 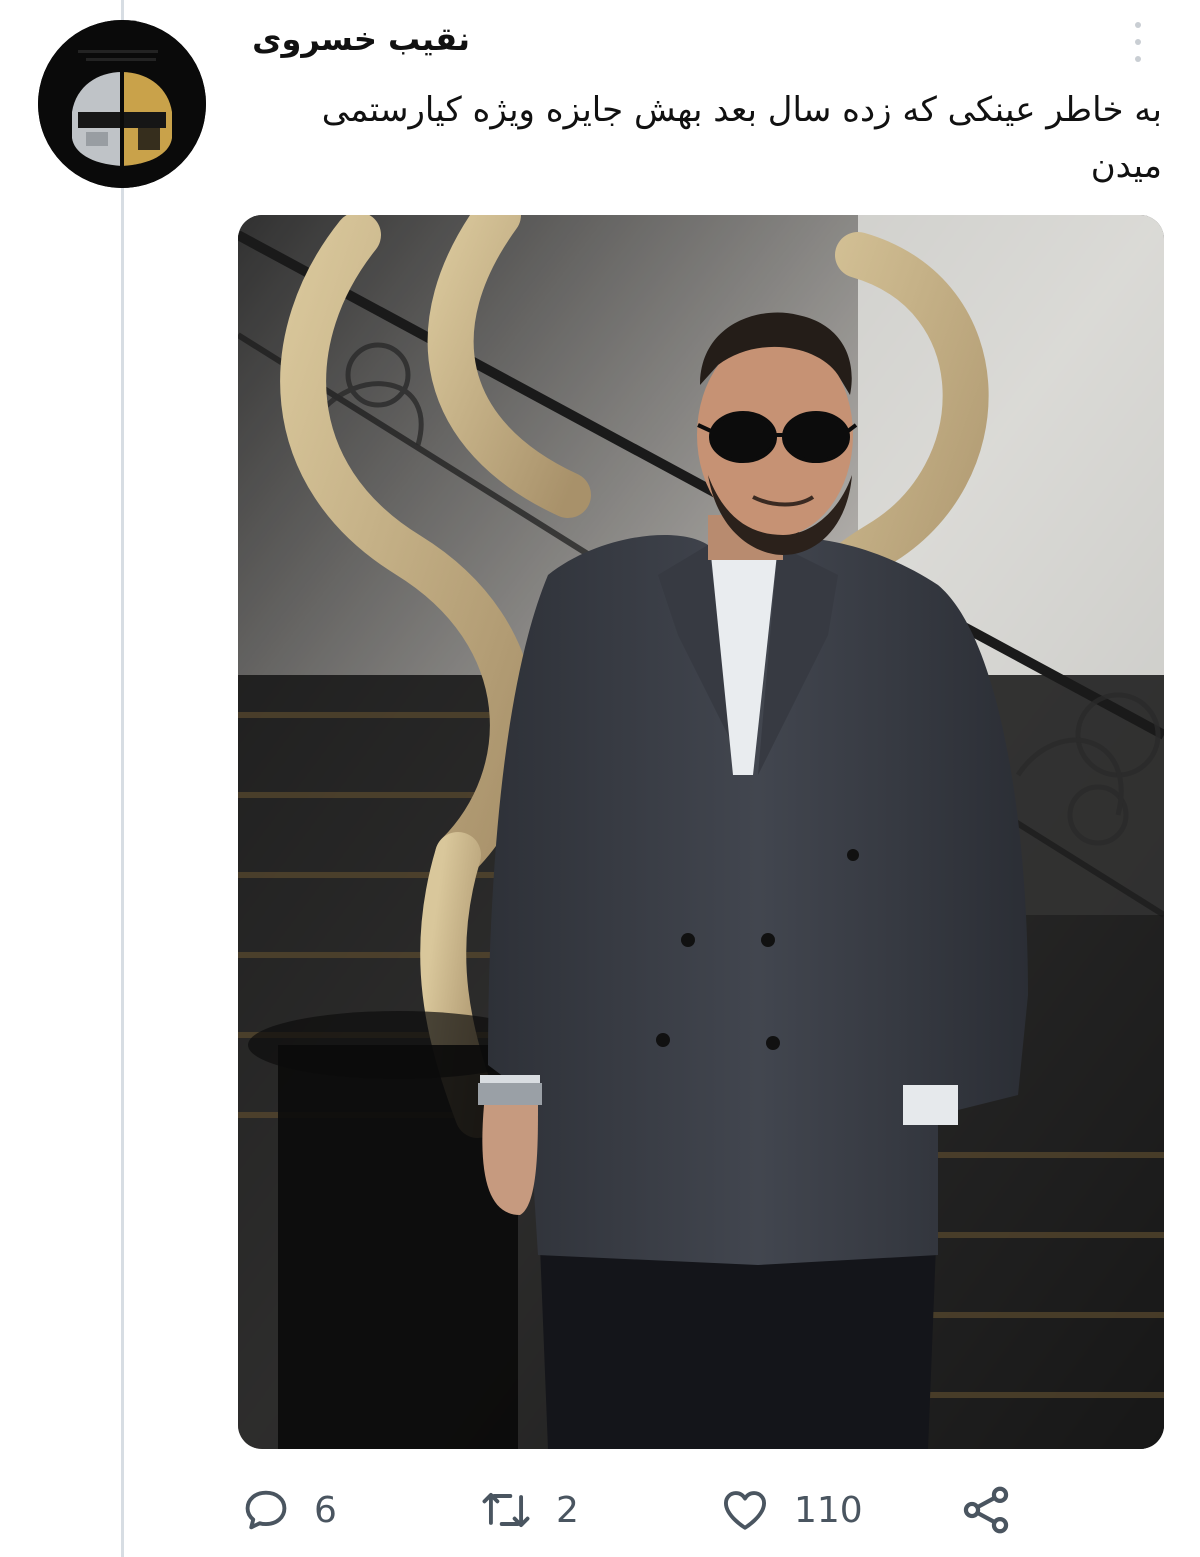 What do you see at coordinates (567, 1510) in the screenshot?
I see `retweet-count: 2` at bounding box center [567, 1510].